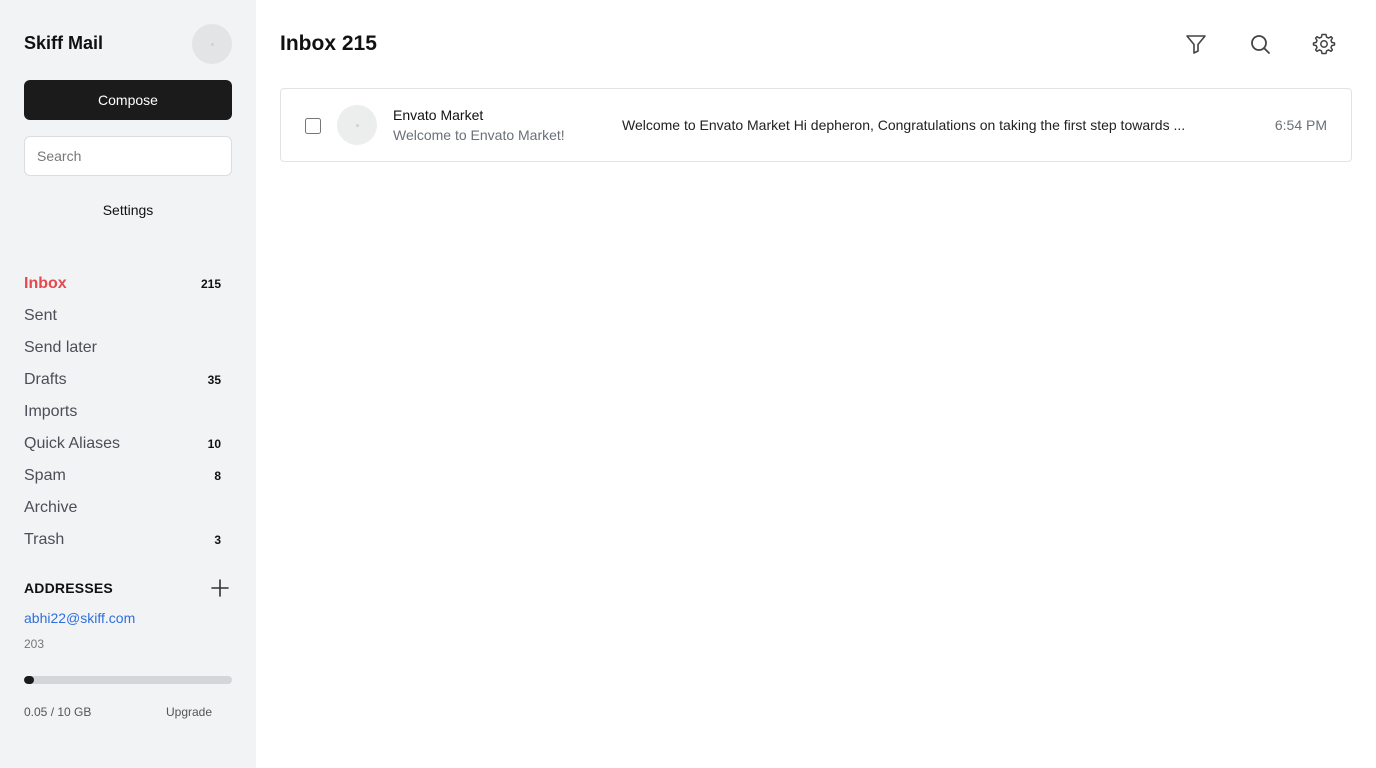  What do you see at coordinates (1300, 125) in the screenshot?
I see `email-time: 6:54 PM` at bounding box center [1300, 125].